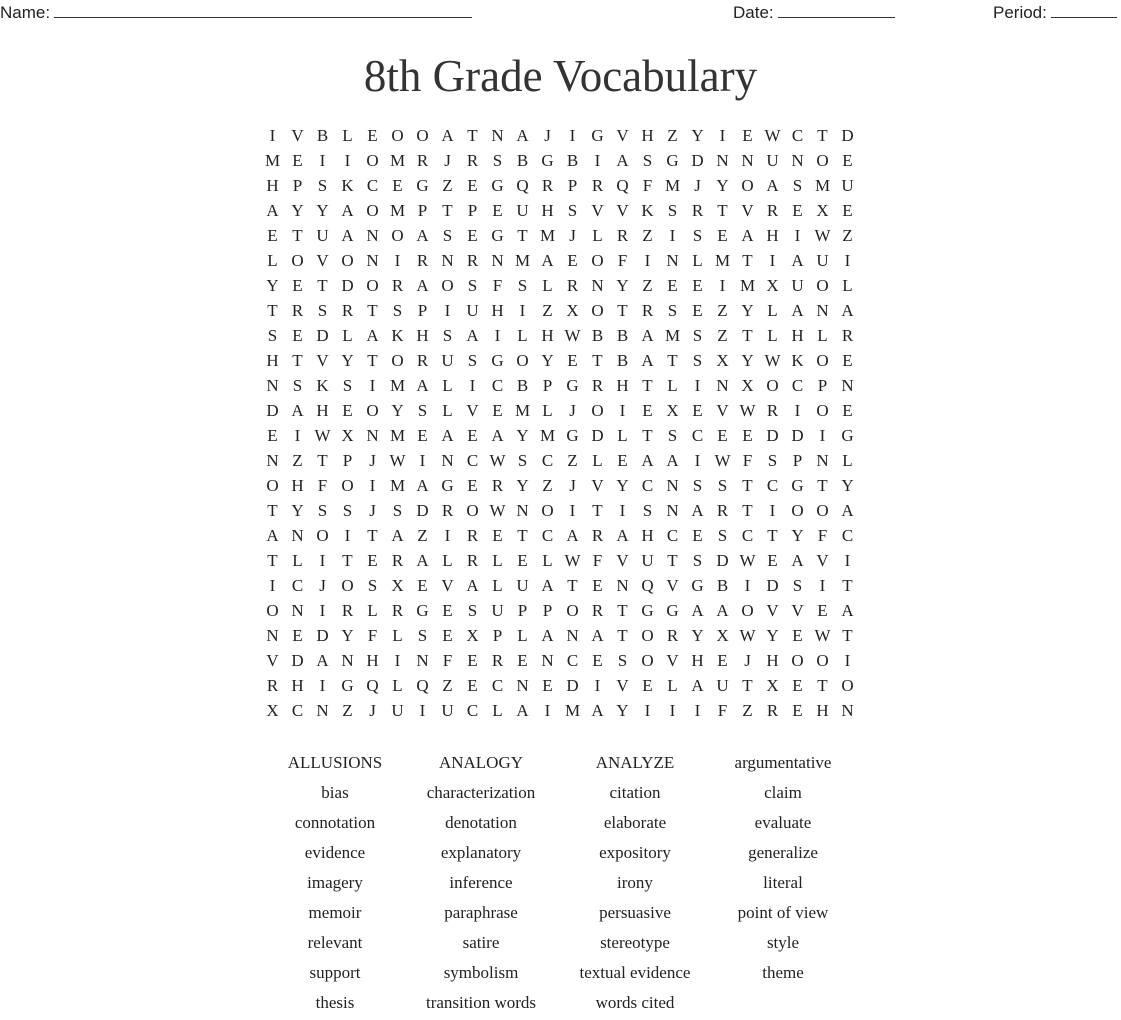 The image size is (1121, 1020). I want to click on grid-letter: C, so click(572, 660).